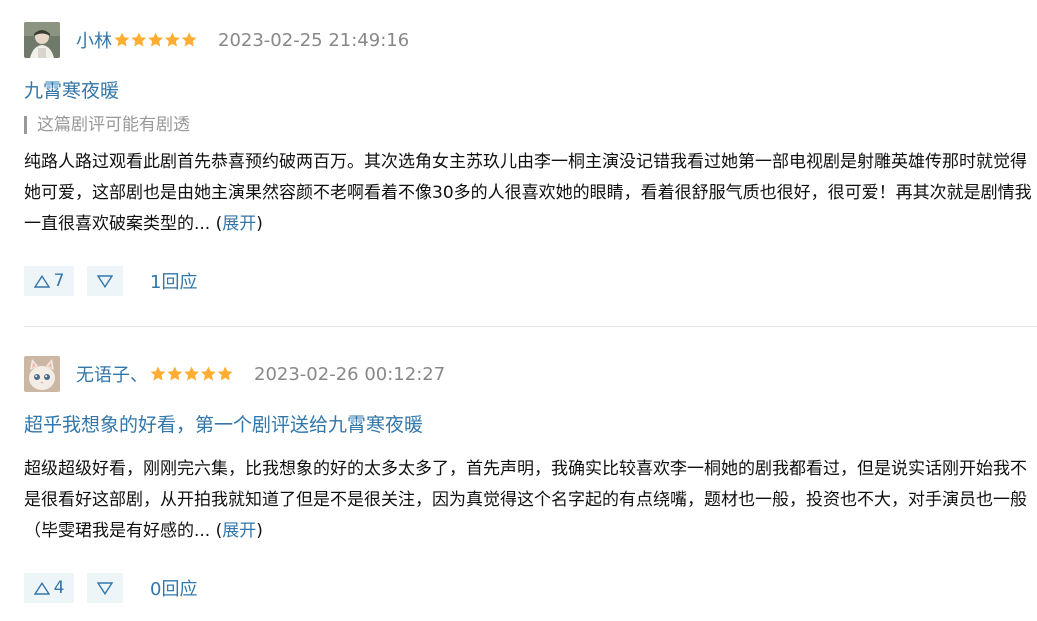  I want to click on username: 无语子、, so click(112, 374).